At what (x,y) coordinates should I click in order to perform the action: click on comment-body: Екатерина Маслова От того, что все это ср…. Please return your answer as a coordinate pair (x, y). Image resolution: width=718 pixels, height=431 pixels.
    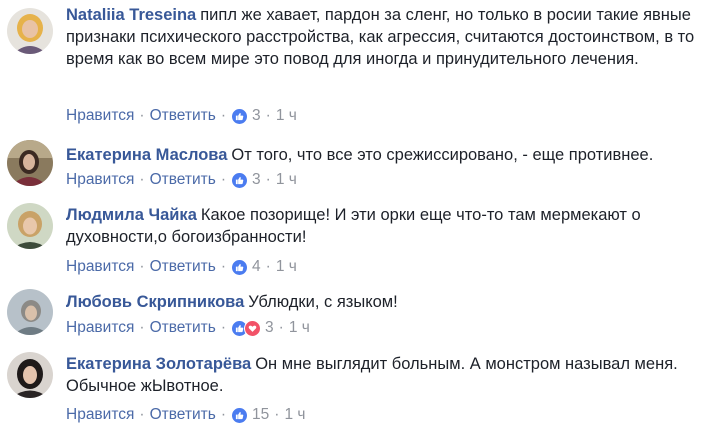
    Looking at the image, I should click on (389, 155).